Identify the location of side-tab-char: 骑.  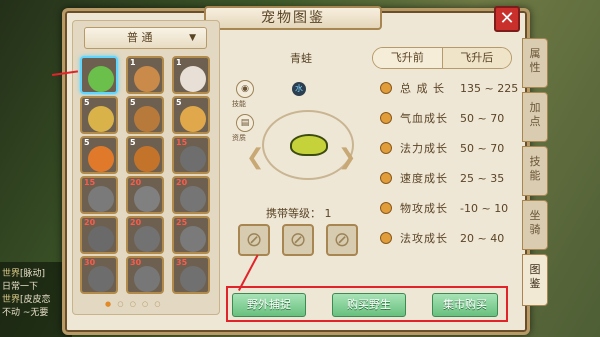
(535, 229).